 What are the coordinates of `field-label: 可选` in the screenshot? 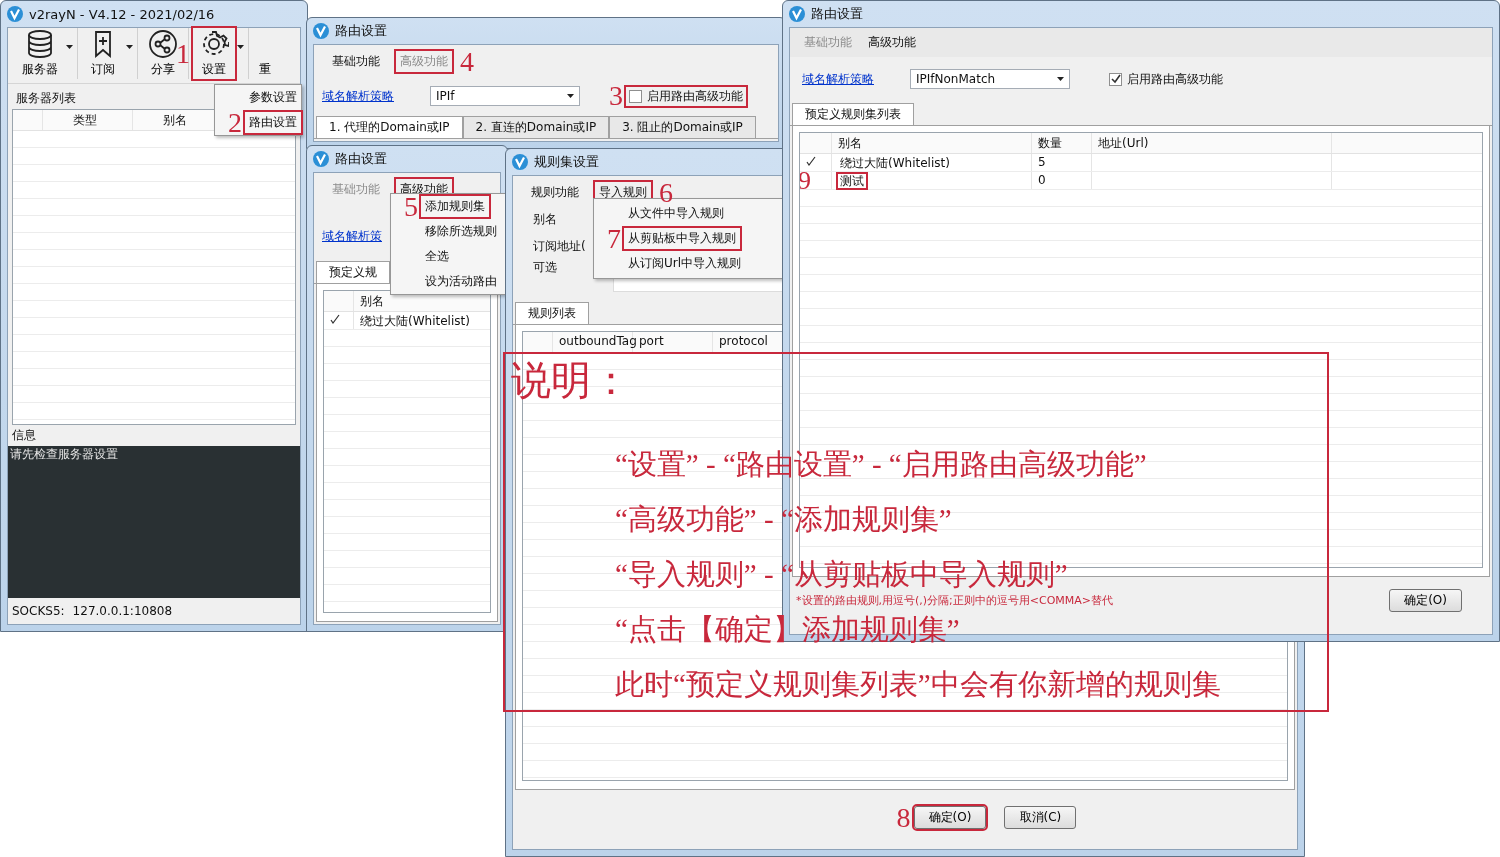 It's located at (545, 267).